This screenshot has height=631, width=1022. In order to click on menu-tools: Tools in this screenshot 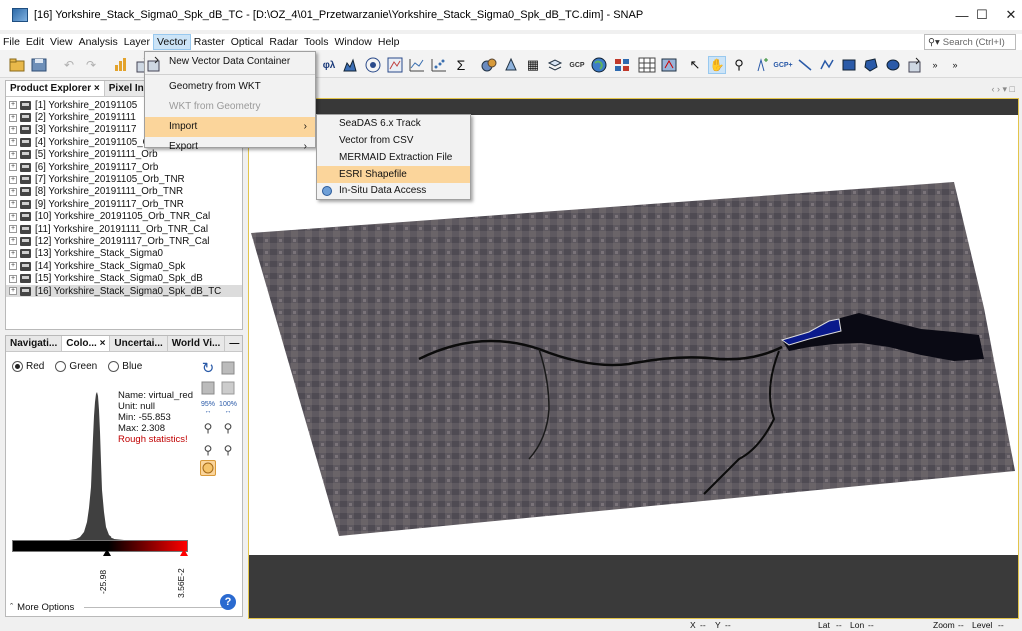, I will do `click(316, 42)`.